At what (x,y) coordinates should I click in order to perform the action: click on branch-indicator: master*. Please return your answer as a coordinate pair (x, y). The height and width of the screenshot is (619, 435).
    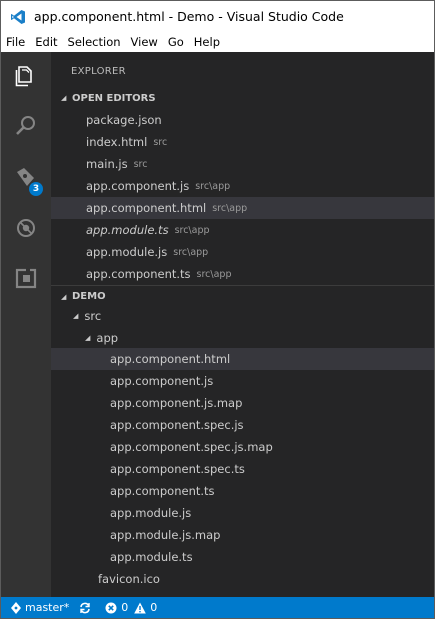
    Looking at the image, I should click on (40, 607).